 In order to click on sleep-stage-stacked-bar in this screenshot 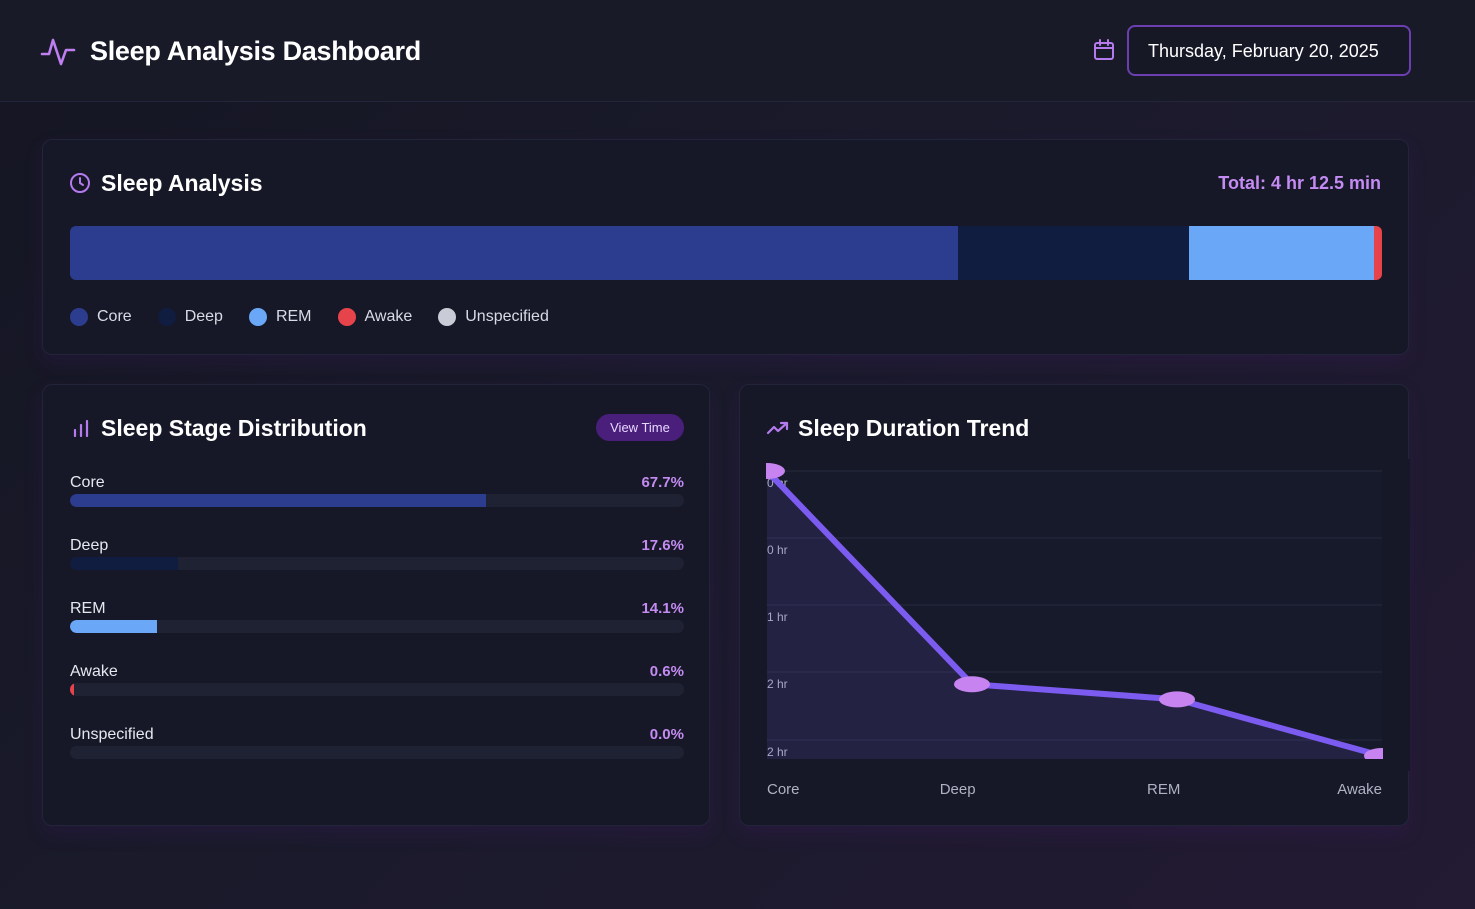, I will do `click(726, 253)`.